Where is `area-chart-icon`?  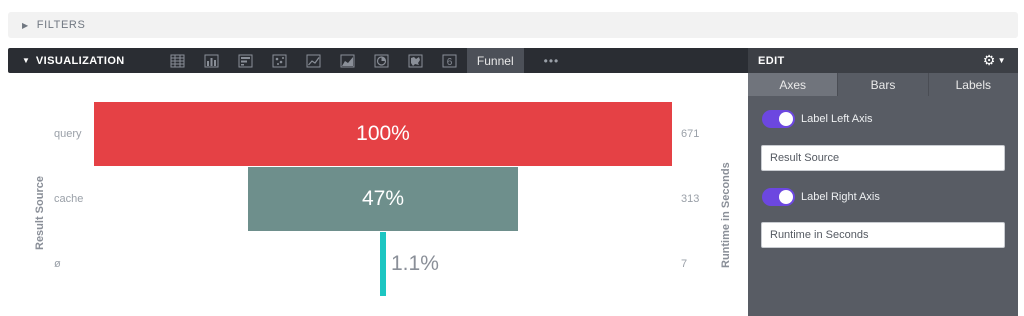 area-chart-icon is located at coordinates (348, 60).